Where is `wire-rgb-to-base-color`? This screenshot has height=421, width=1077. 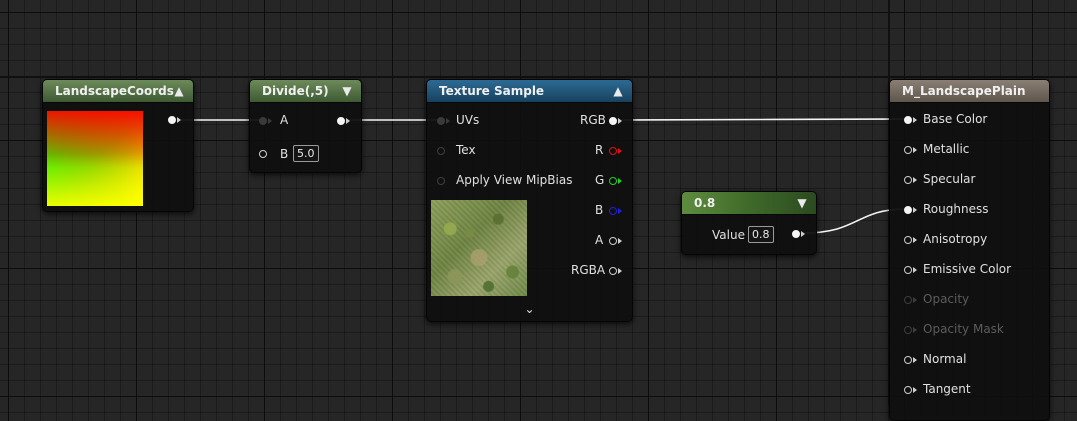
wire-rgb-to-base-color is located at coordinates (764, 119).